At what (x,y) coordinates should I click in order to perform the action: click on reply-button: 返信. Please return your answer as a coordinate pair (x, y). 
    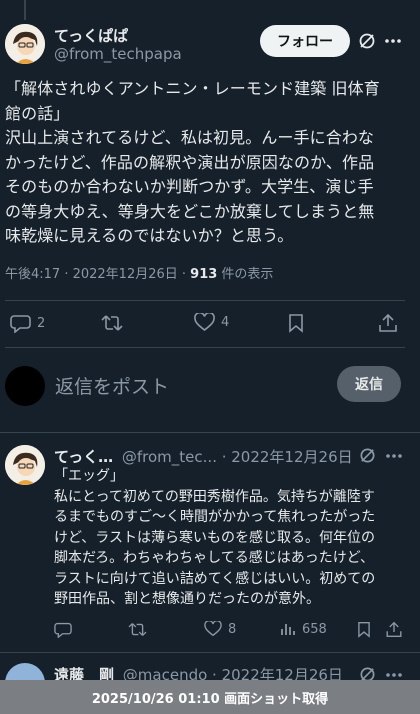
    Looking at the image, I should click on (369, 384).